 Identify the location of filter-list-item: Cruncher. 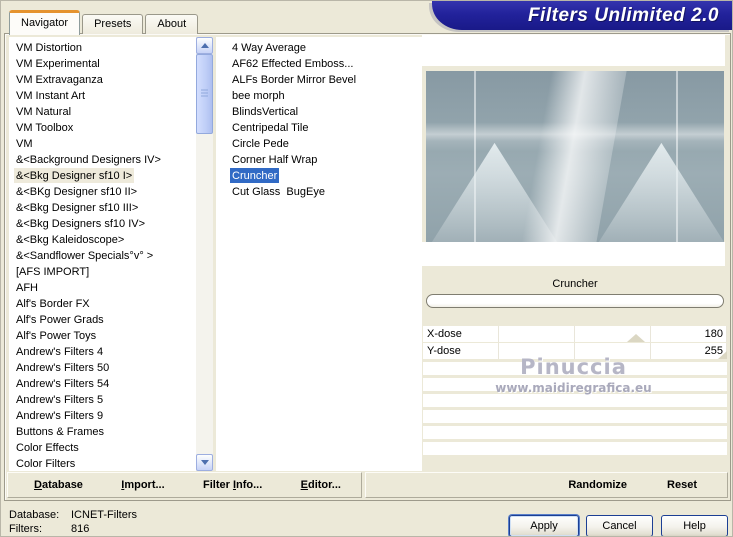
(319, 176).